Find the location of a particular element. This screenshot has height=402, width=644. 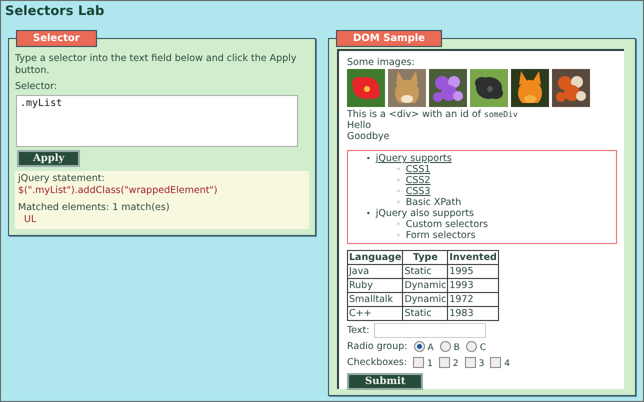

instructions: Type a selector into the text field below and click the Apply button. is located at coordinates (156, 65).